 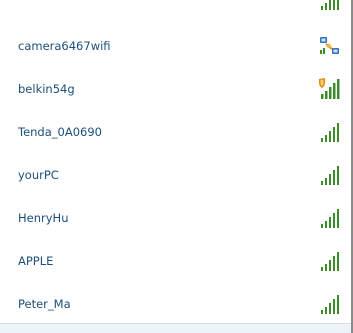 What do you see at coordinates (175, 303) in the screenshot?
I see `network-row-peter-ma: Peter_Ma` at bounding box center [175, 303].